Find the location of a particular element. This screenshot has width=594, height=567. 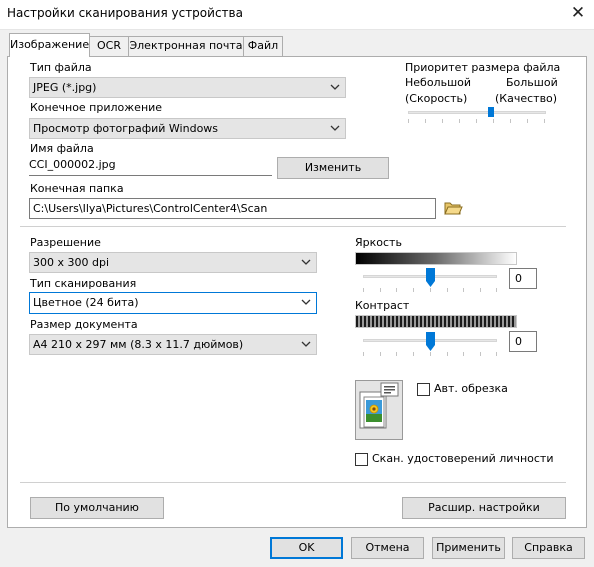

resolution-dropdown: 300 x 300 dpi is located at coordinates (173, 262).